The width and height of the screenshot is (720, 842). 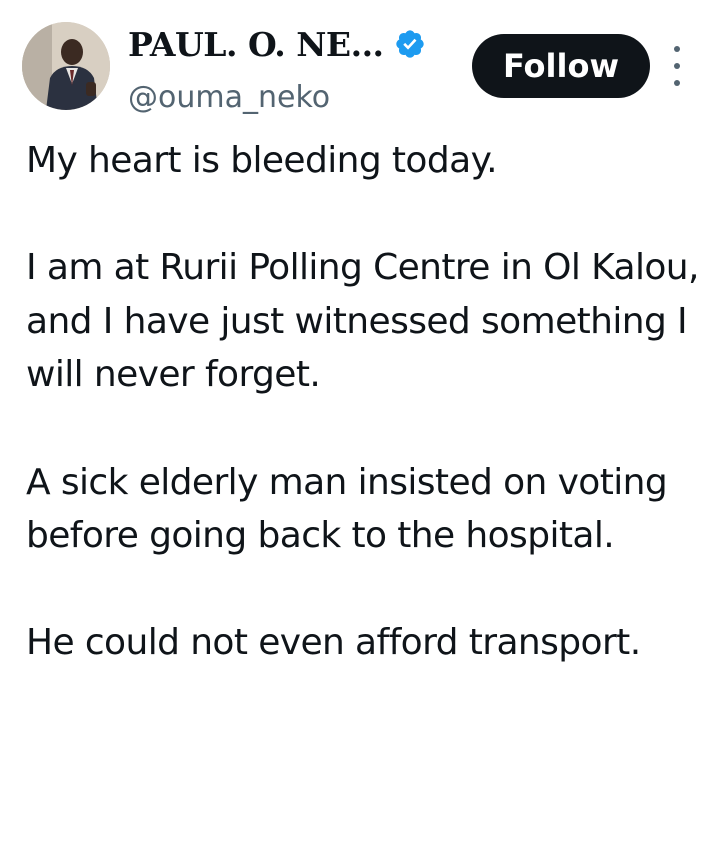 I want to click on tweet-paragraph: My heart is bleeding today., so click(x=262, y=160).